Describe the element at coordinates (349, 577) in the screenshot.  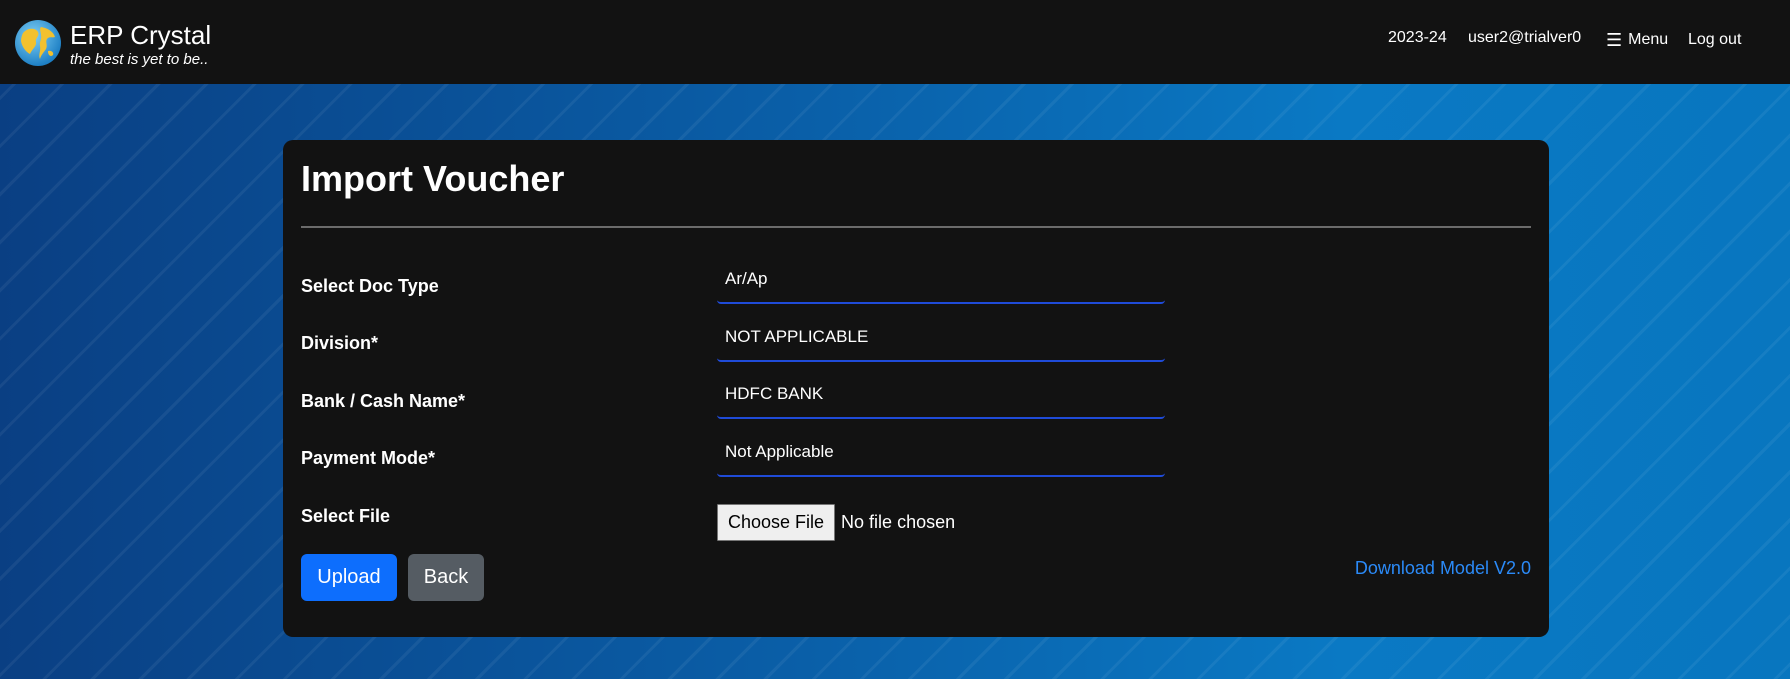
I see `upload-button: Upload` at that location.